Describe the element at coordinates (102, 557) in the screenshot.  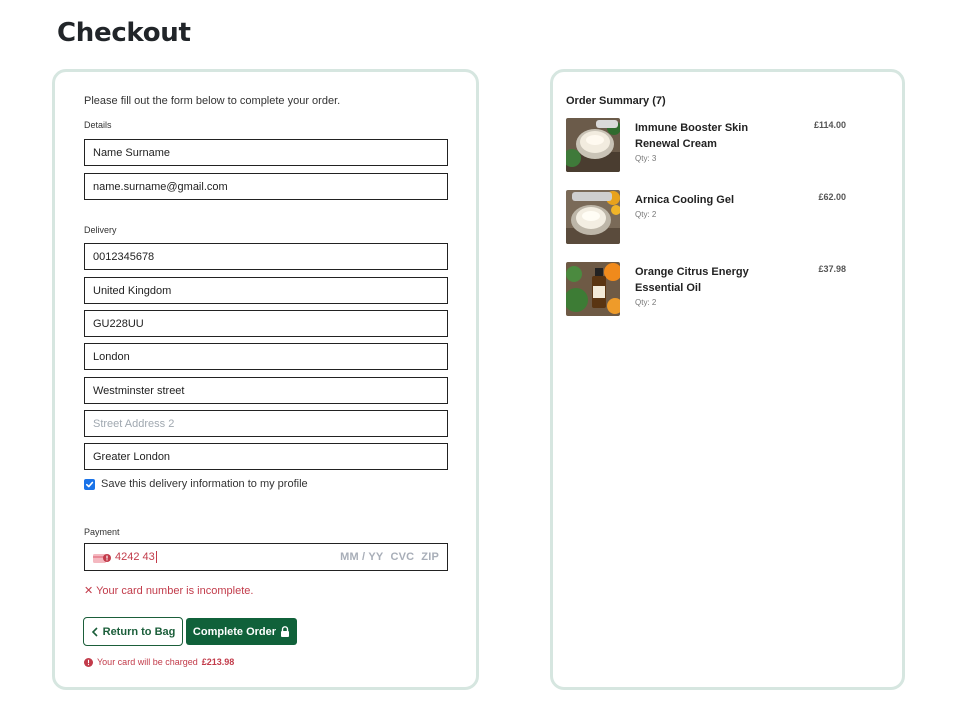
I see `card-error-icon` at that location.